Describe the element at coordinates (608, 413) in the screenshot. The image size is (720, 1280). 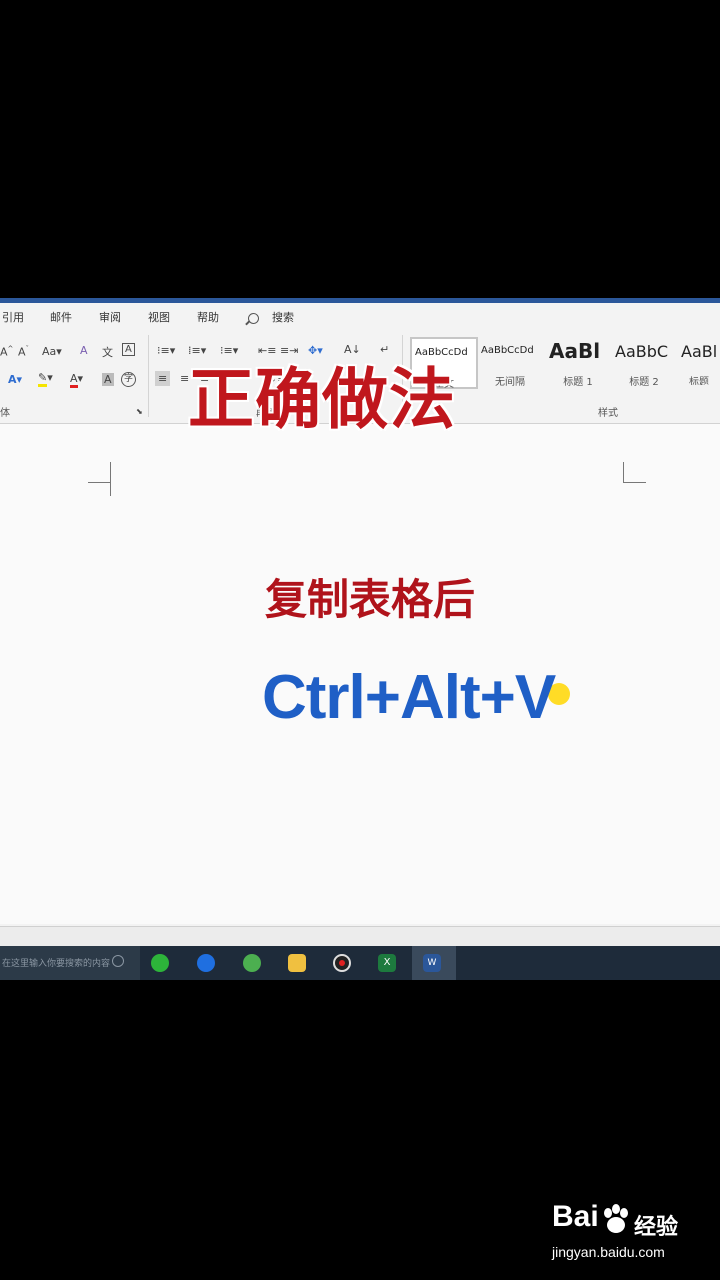
I see `styles-group-label: 样式` at that location.